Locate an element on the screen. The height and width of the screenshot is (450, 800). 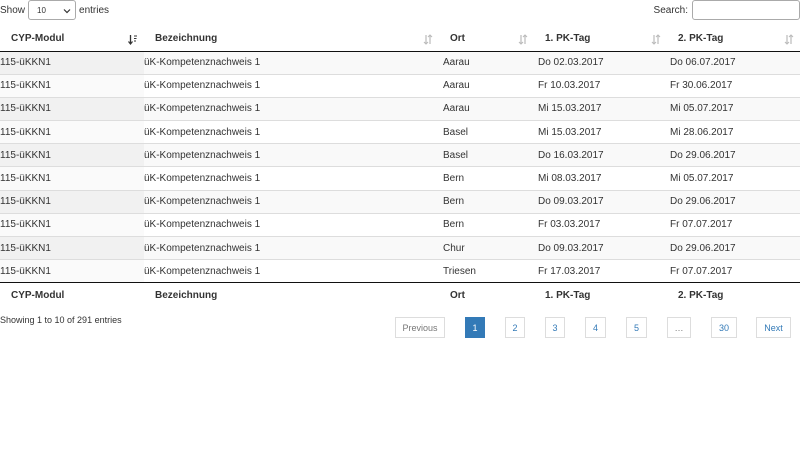
table-info: Showing 1 to 10 of 291 entries is located at coordinates (61, 320).